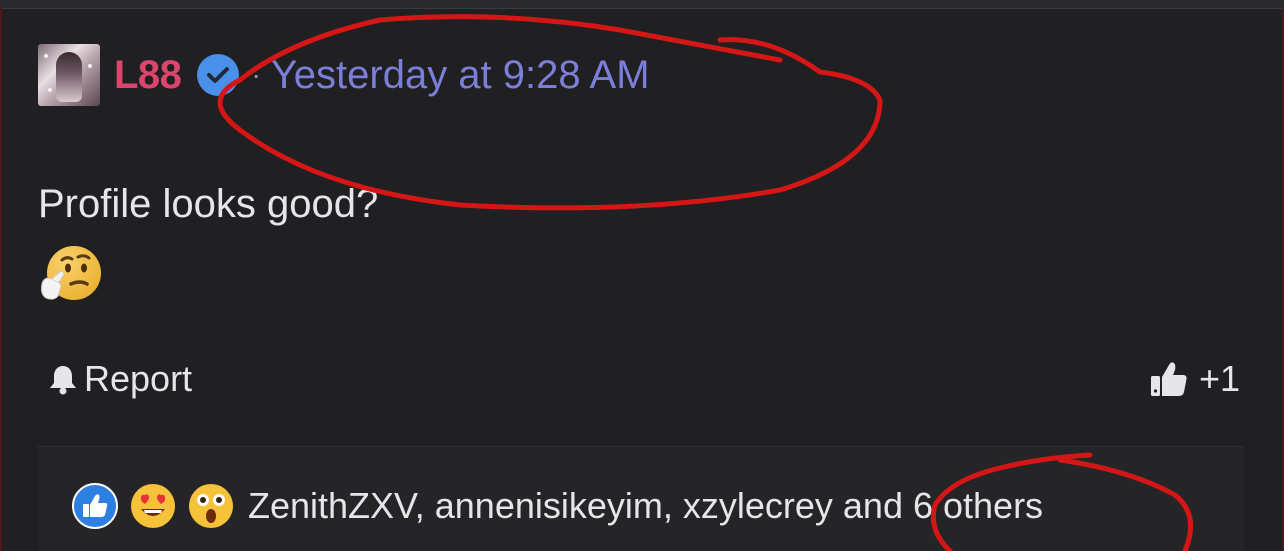  What do you see at coordinates (153, 506) in the screenshot?
I see `heart-eyes-reaction-icon` at bounding box center [153, 506].